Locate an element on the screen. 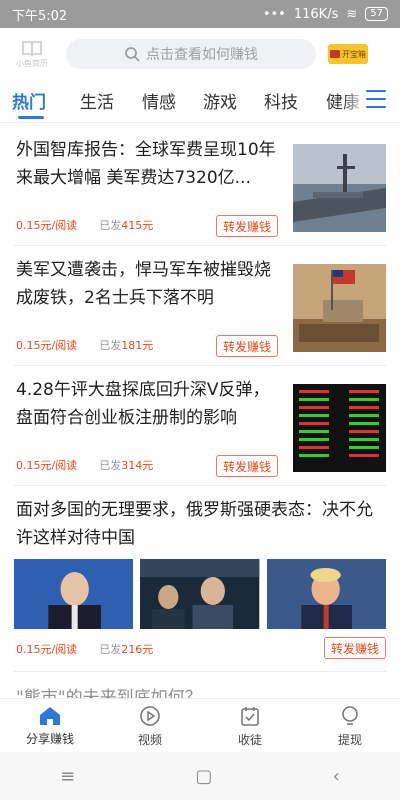  search-placeholder: 点击查看如何赚钱 is located at coordinates (202, 55).